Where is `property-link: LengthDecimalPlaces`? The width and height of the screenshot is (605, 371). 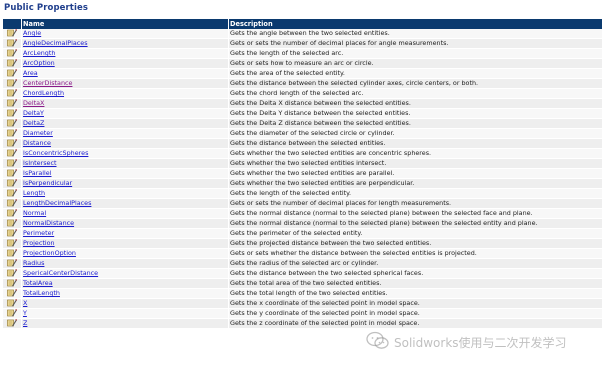
property-link: LengthDecimalPlaces is located at coordinates (57, 203).